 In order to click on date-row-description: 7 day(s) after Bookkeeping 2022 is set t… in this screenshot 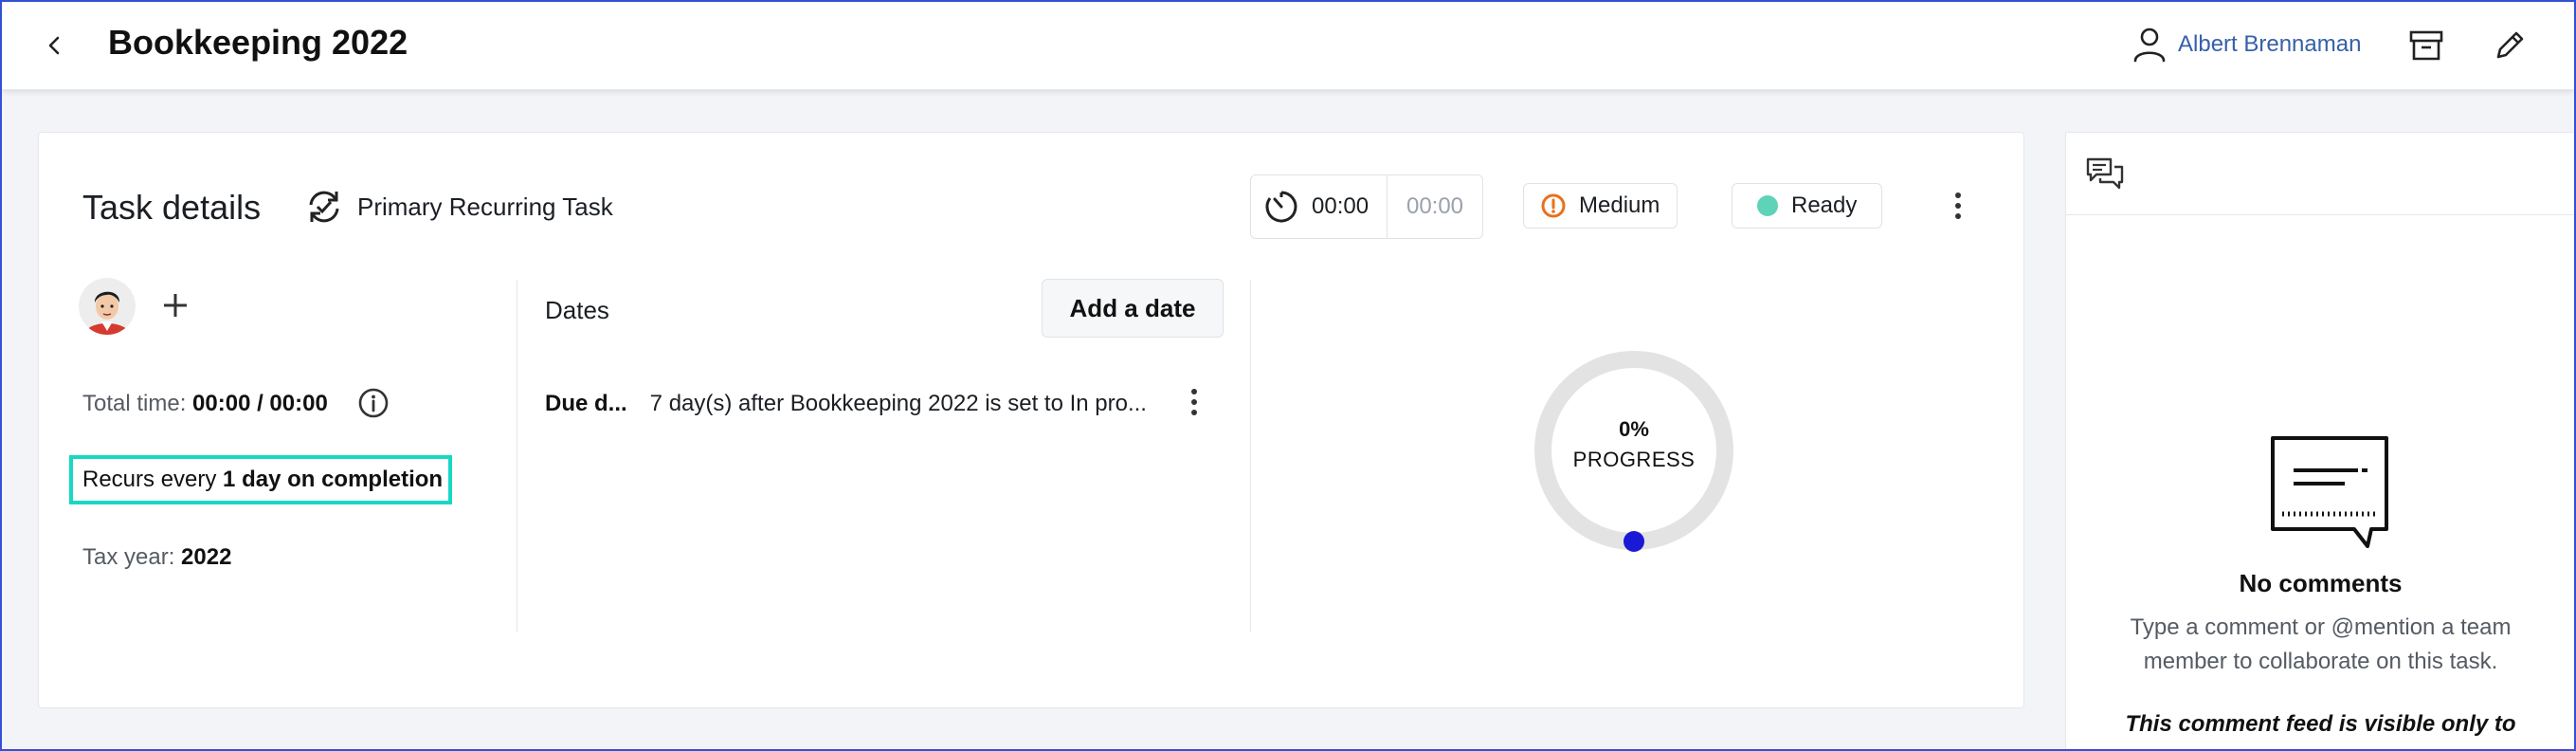, I will do `click(898, 403)`.